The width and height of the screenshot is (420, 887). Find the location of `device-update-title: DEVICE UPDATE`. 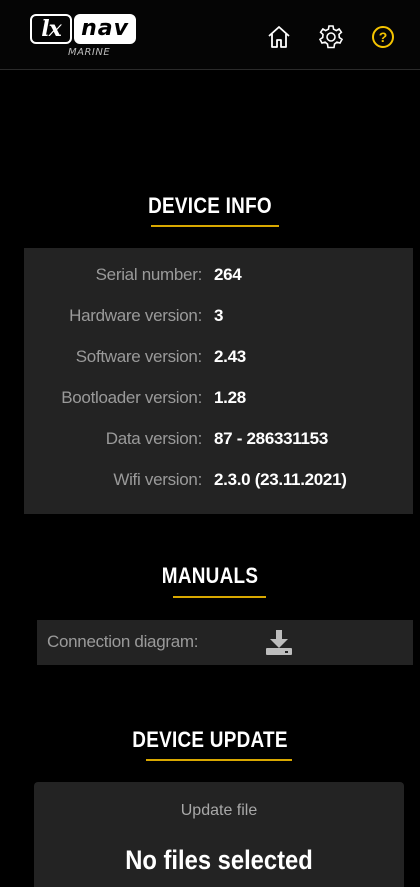

device-update-title: DEVICE UPDATE is located at coordinates (210, 739).